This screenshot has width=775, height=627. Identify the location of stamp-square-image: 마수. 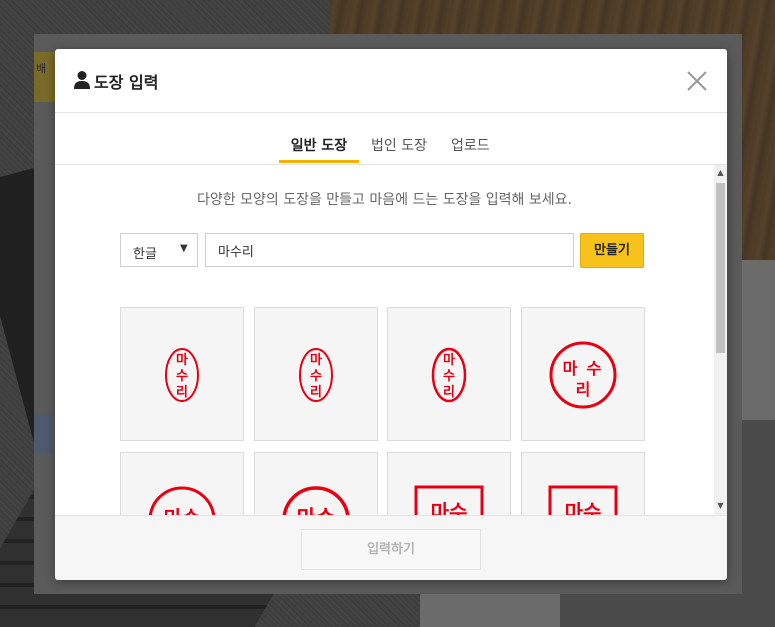
(583, 500).